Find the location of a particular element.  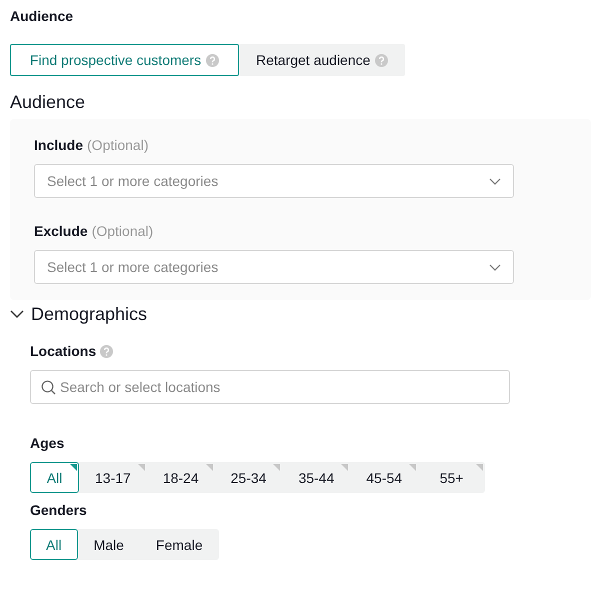

segment-option: 55+ is located at coordinates (452, 477).